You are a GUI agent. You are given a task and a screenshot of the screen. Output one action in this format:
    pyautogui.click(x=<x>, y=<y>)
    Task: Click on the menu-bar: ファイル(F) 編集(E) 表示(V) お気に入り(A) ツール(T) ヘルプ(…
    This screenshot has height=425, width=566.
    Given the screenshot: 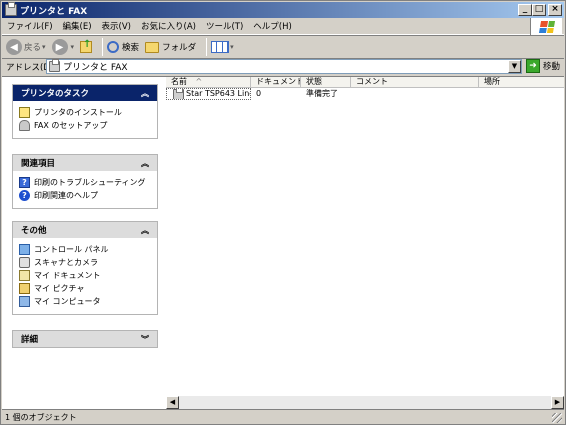 What is the action you would take?
    pyautogui.click(x=283, y=26)
    